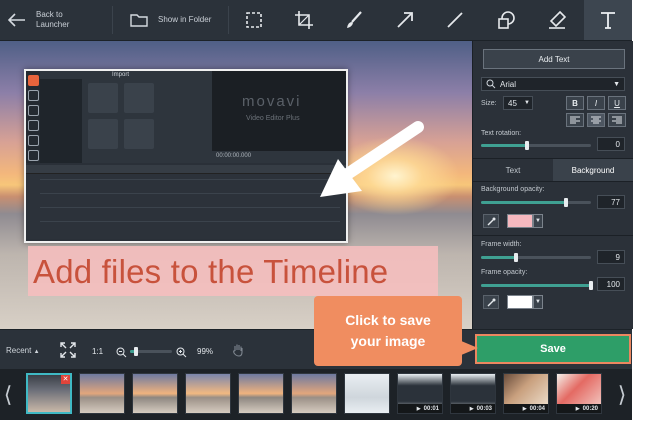 Image resolution: width=645 pixels, height=432 pixels. What do you see at coordinates (512, 103) in the screenshot?
I see `size-value: 45` at bounding box center [512, 103].